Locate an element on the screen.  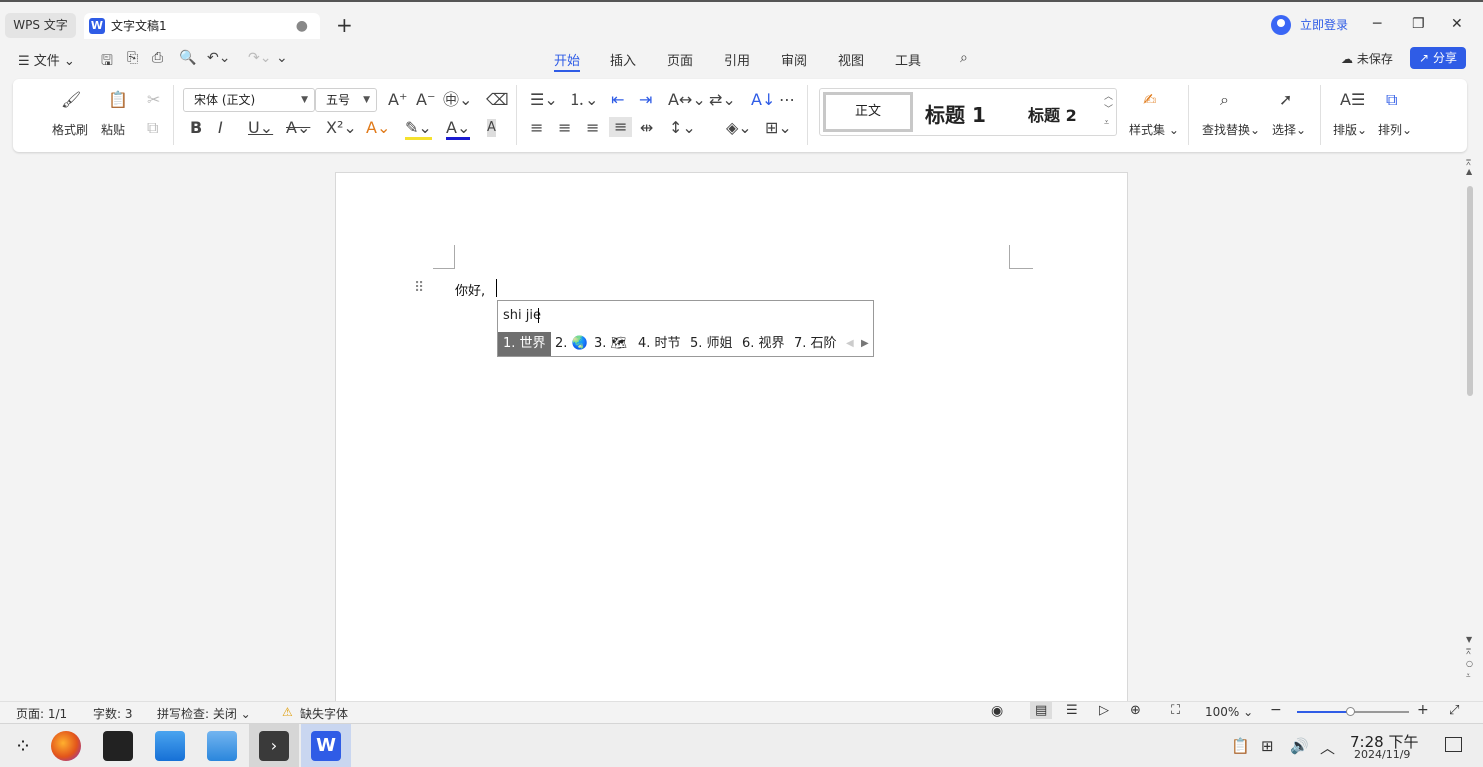
tab-document: W 文字文稿1 ● is located at coordinates (202, 26).